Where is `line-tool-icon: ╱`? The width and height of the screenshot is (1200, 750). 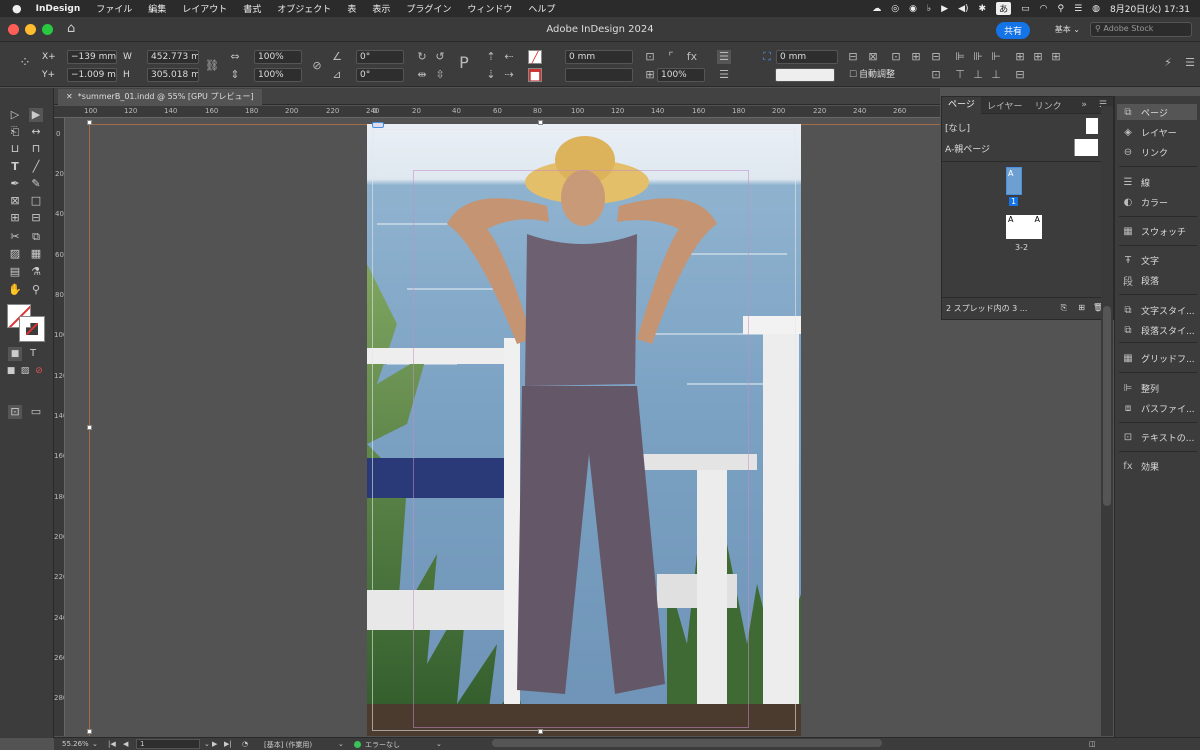
line-tool-icon: ╱ is located at coordinates (36, 167).